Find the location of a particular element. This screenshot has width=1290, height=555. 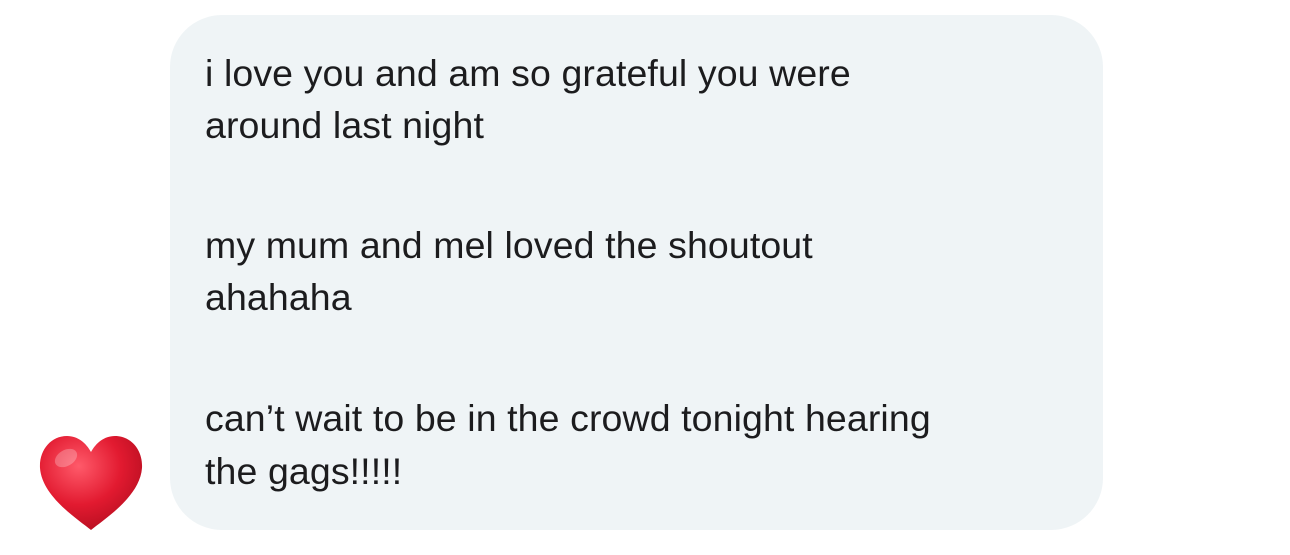

heart-reaction is located at coordinates (91, 485).